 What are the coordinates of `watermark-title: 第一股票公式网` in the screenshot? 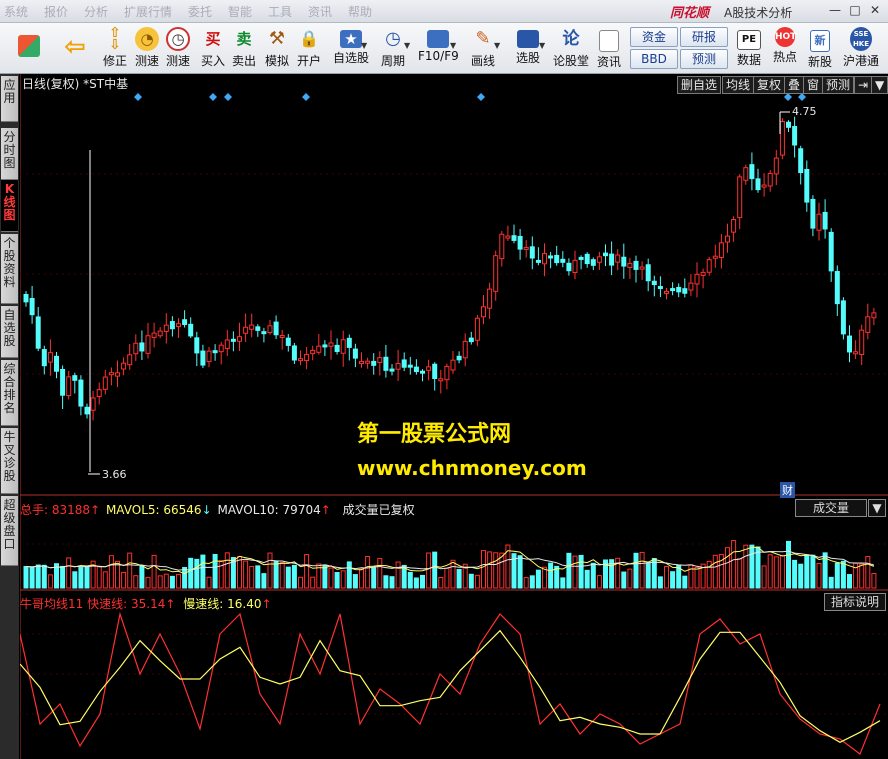 It's located at (434, 434).